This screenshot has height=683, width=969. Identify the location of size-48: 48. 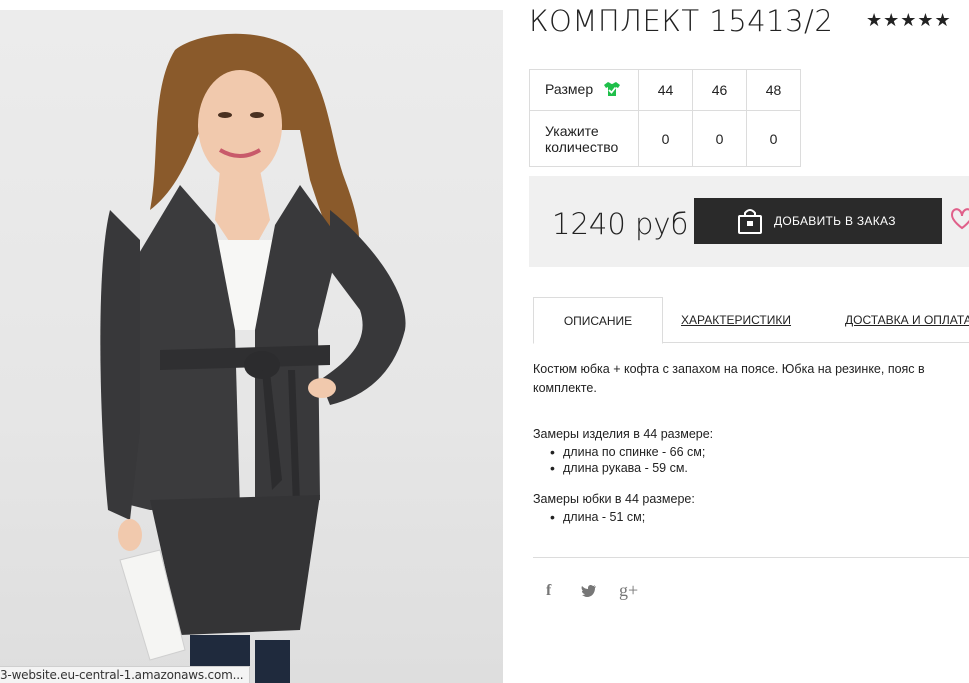
(773, 90).